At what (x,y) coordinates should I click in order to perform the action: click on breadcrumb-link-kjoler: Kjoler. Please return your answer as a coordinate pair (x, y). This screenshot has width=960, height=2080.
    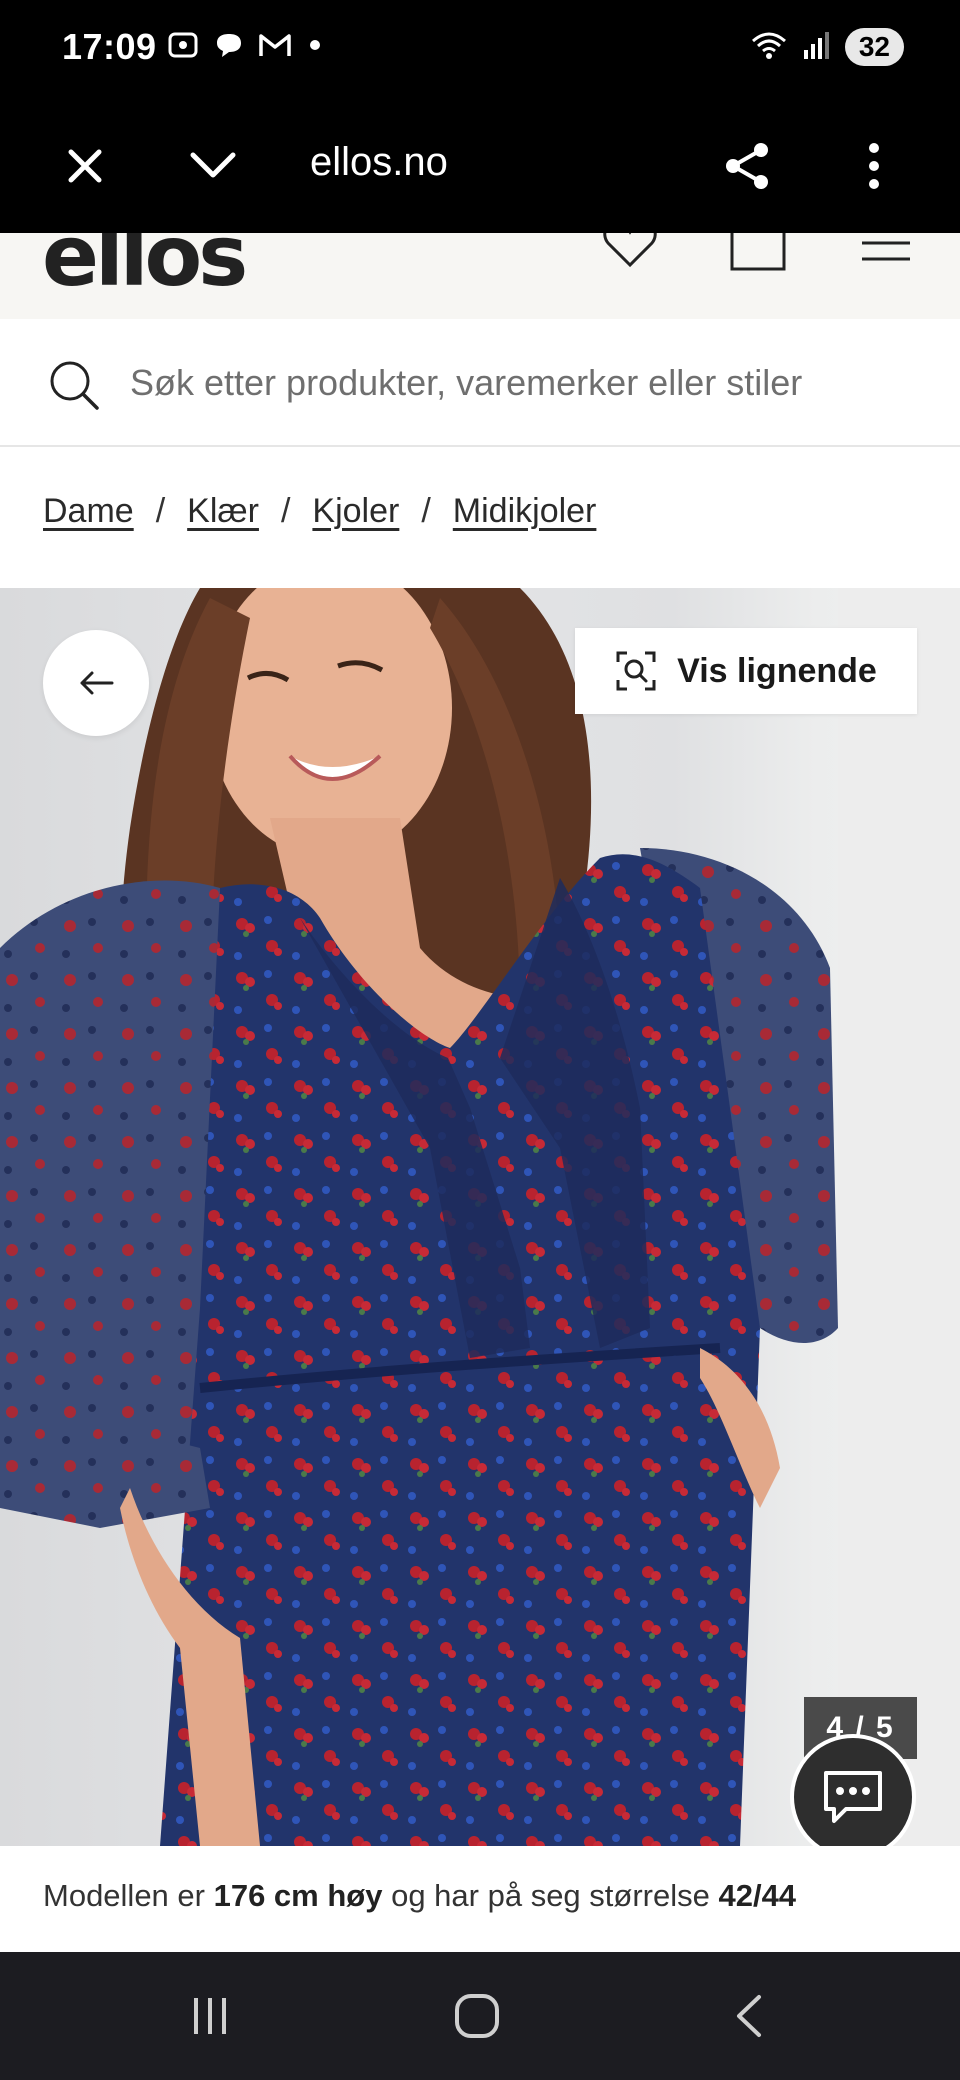
    Looking at the image, I should click on (355, 511).